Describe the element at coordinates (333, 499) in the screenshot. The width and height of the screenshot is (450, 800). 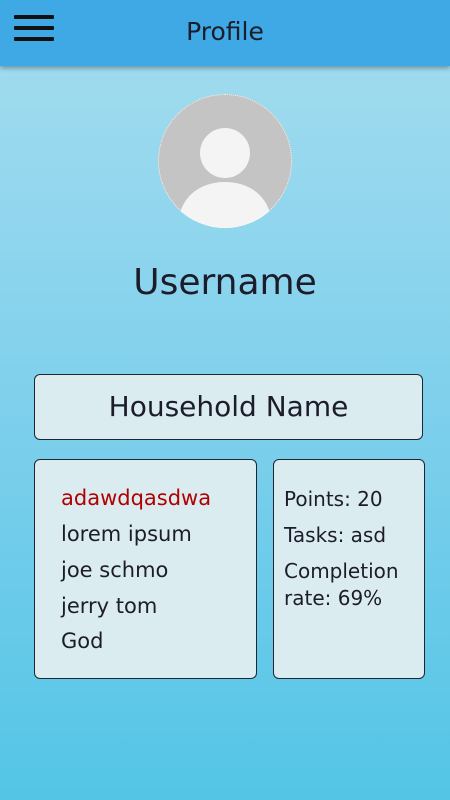
I see `points-stat: Points: 20` at that location.